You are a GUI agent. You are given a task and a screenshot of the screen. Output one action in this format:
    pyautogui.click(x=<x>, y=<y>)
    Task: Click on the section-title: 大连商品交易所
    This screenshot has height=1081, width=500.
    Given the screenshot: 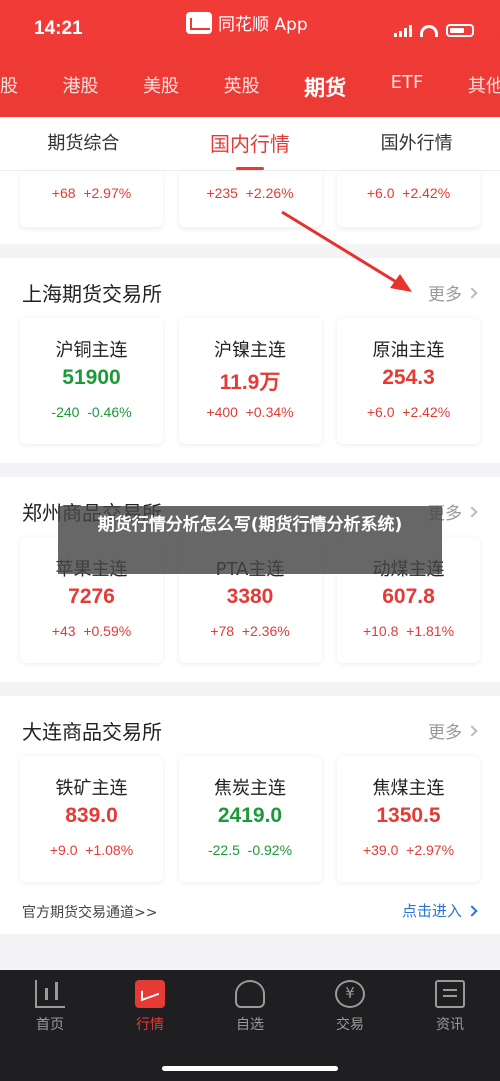 What is the action you would take?
    pyautogui.click(x=92, y=732)
    